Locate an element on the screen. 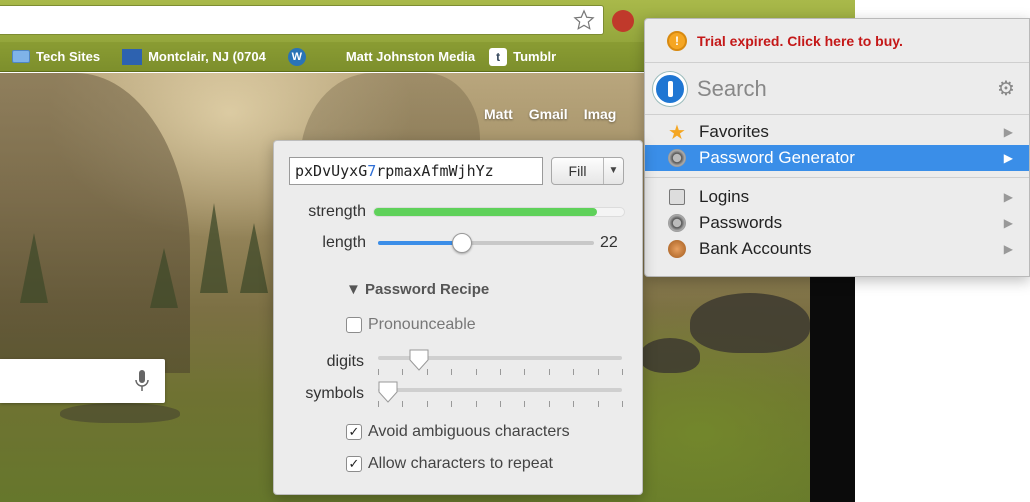  strength-label: strength is located at coordinates (337, 211).